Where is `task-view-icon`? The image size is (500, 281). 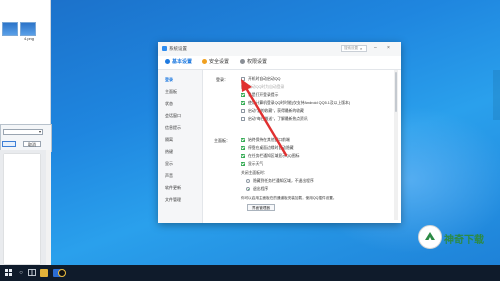
task-view-icon is located at coordinates (32, 274).